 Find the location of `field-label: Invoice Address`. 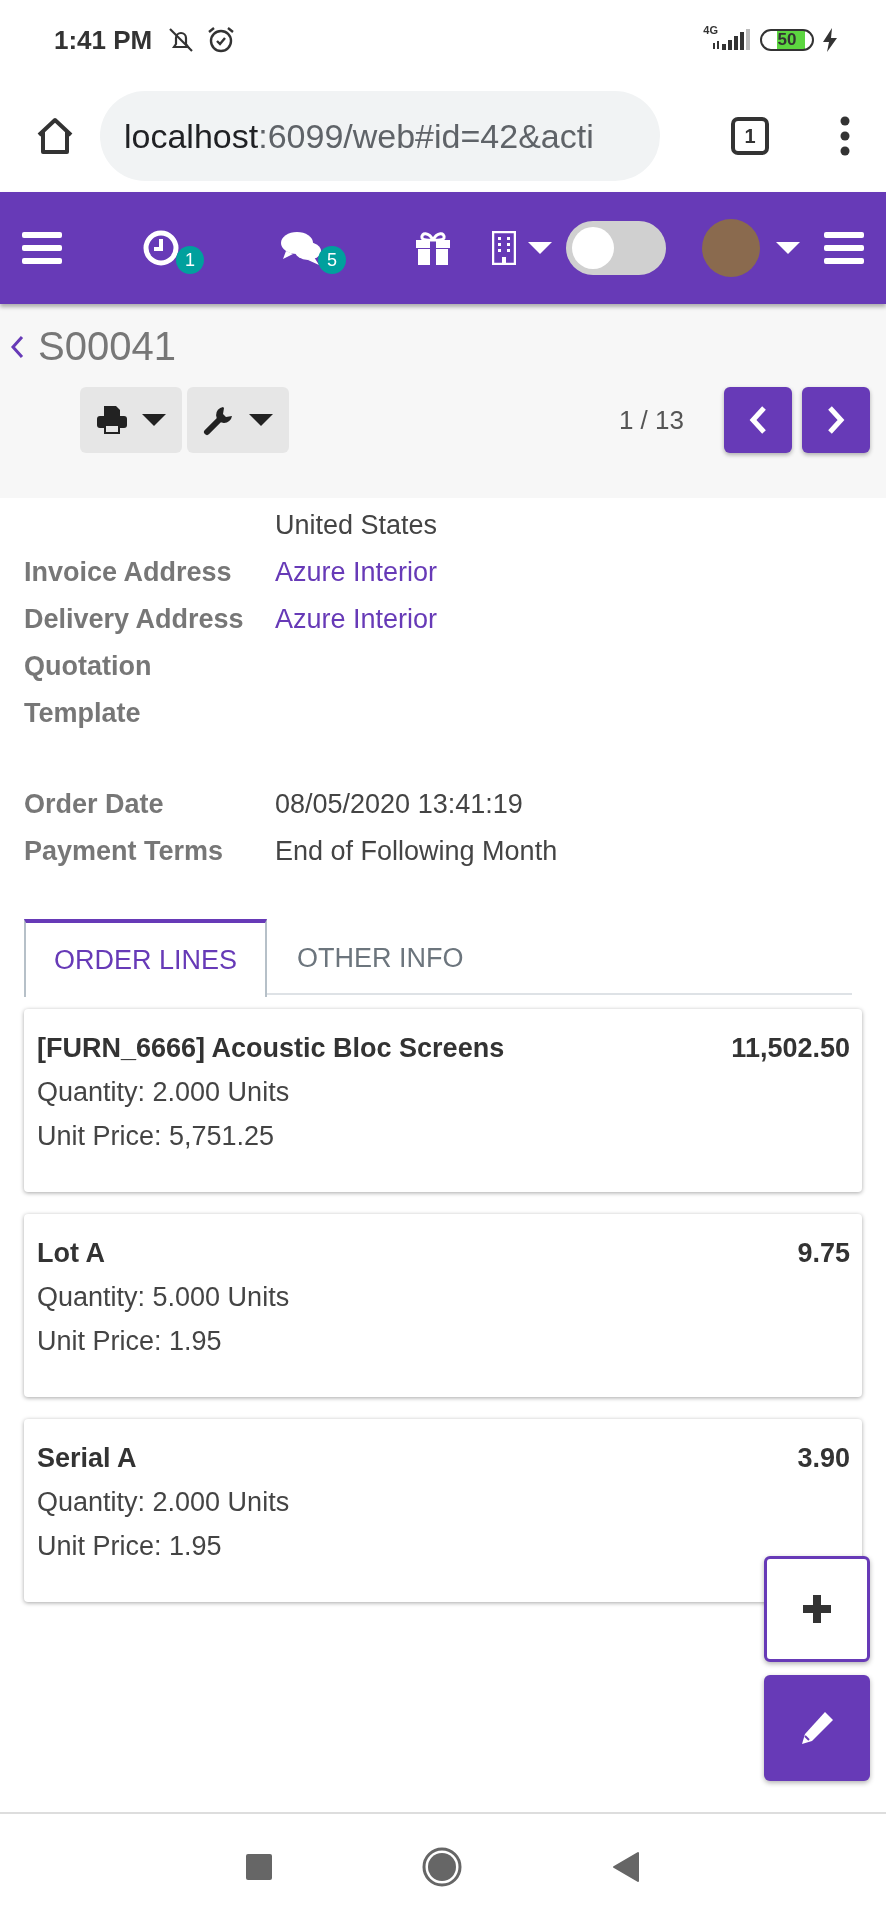

field-label: Invoice Address is located at coordinates (128, 572).